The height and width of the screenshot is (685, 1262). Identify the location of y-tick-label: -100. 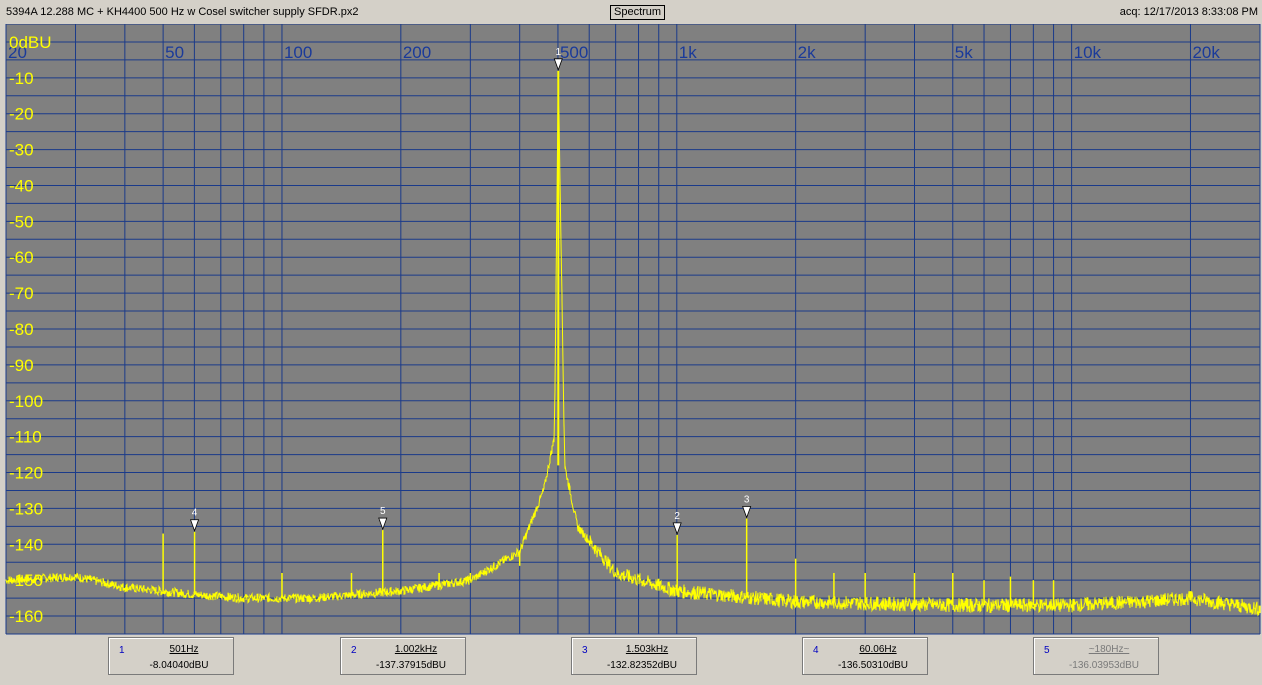
(26, 401).